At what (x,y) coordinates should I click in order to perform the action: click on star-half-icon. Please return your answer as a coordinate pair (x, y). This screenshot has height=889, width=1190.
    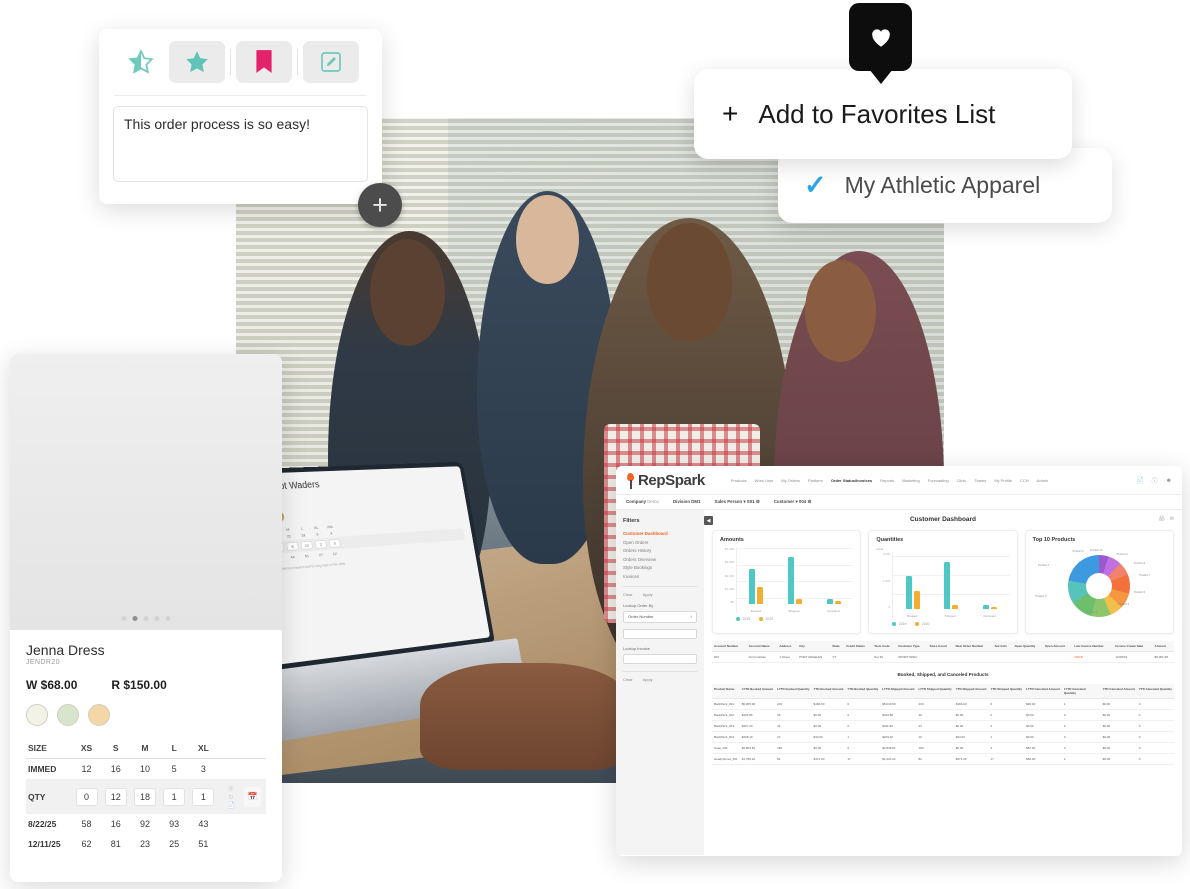
    Looking at the image, I should click on (141, 62).